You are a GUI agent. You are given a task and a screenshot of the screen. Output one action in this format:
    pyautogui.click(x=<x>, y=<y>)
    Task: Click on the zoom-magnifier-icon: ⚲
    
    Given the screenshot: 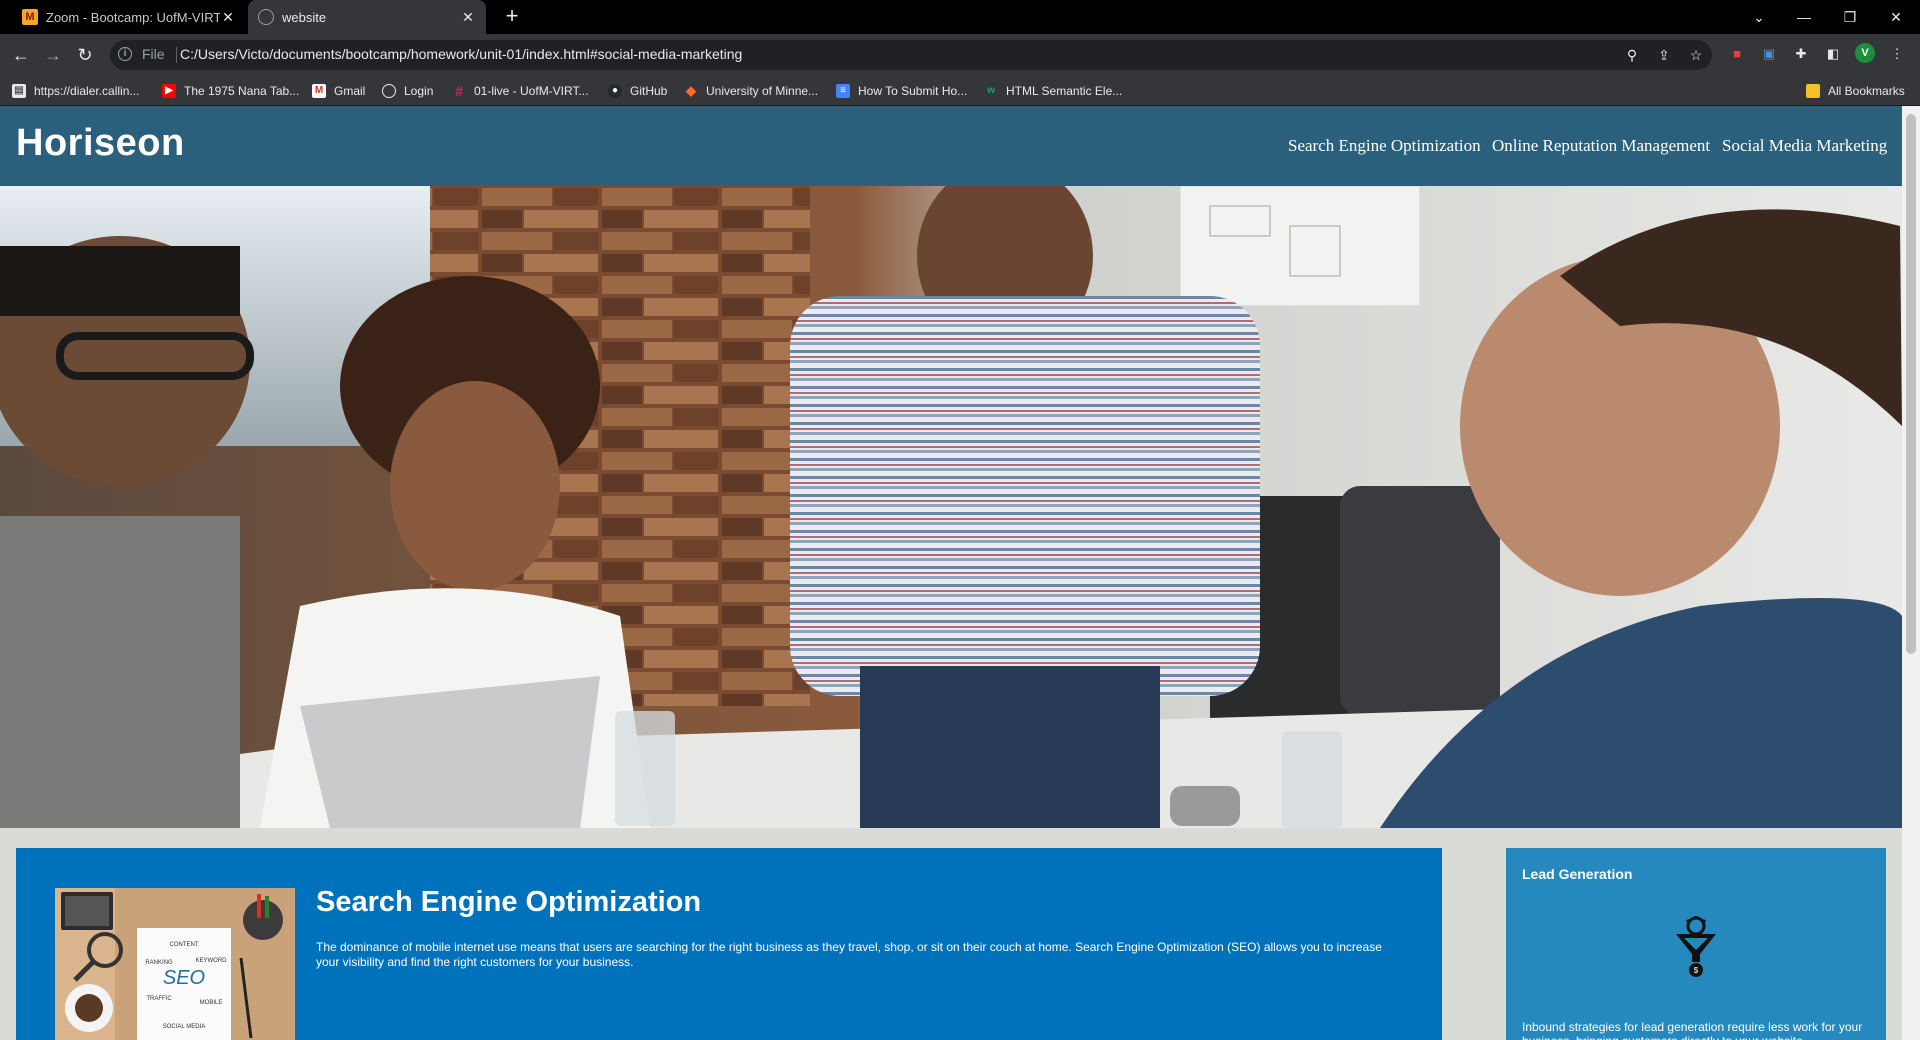 What is the action you would take?
    pyautogui.click(x=1632, y=55)
    